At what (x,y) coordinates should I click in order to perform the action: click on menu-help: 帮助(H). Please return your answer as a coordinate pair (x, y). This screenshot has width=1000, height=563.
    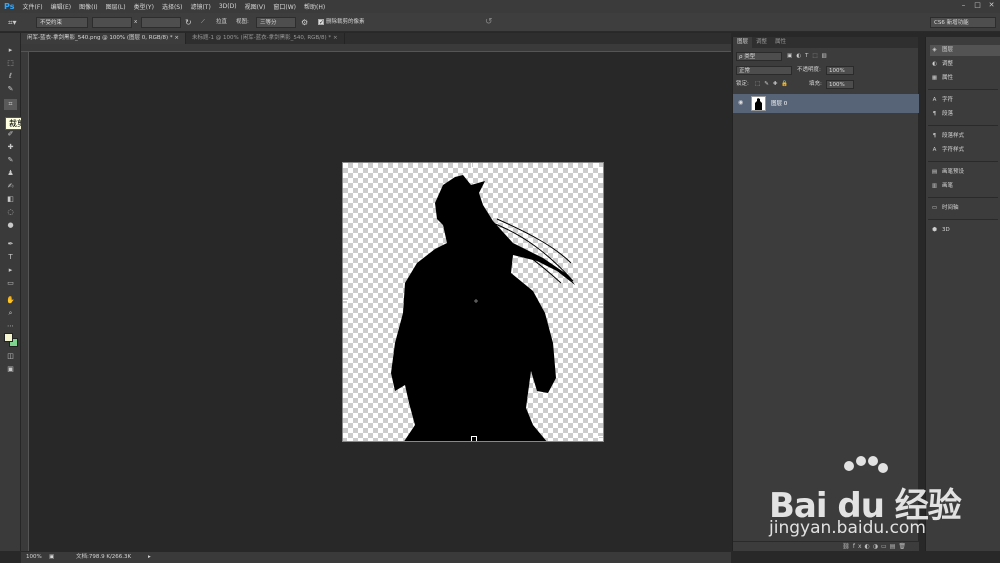
    Looking at the image, I should click on (314, 6).